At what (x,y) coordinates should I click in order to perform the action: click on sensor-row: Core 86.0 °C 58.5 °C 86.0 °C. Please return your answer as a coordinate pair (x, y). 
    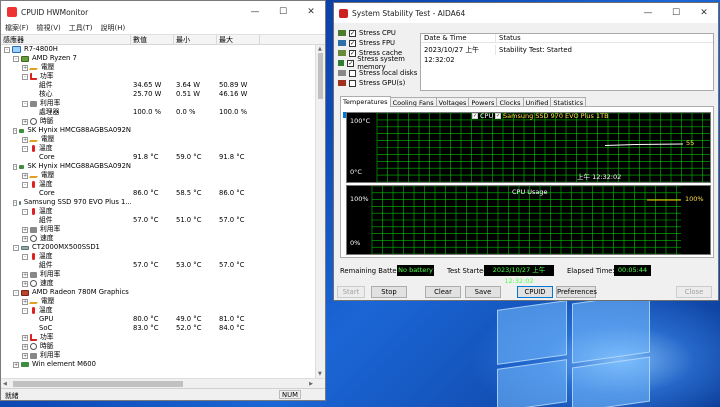
    Looking at the image, I should click on (158, 193).